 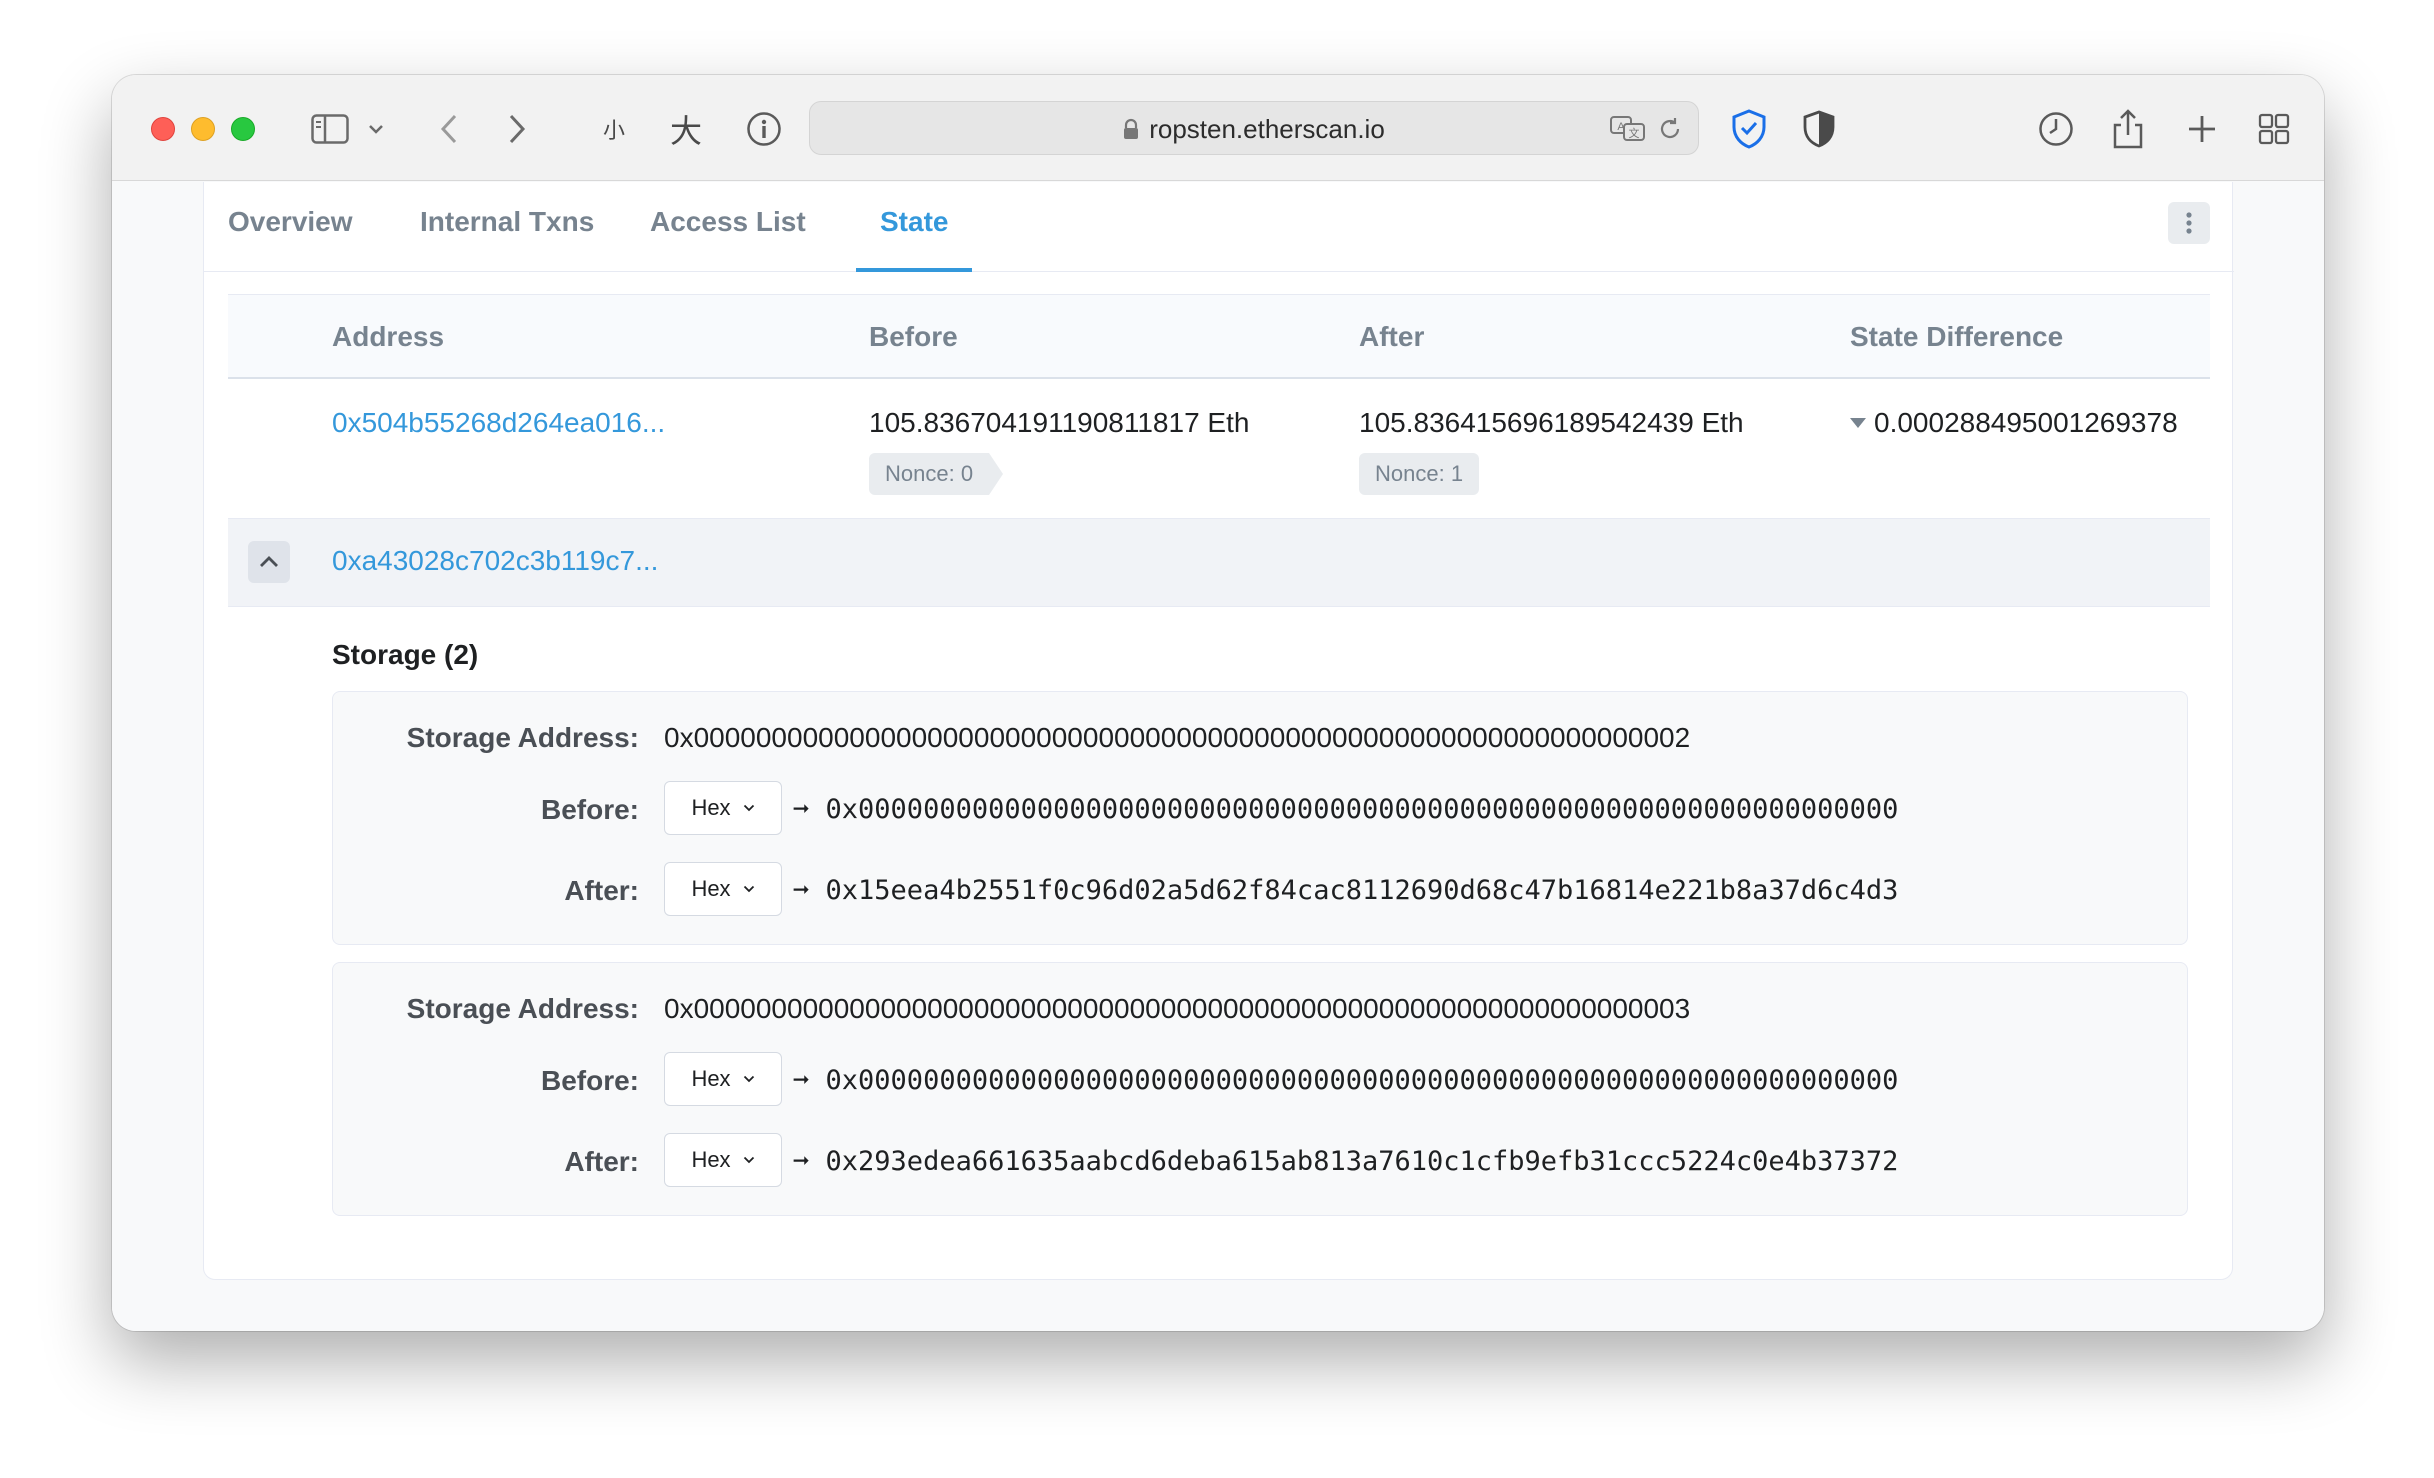 I want to click on chevron-up-icon, so click(x=269, y=561).